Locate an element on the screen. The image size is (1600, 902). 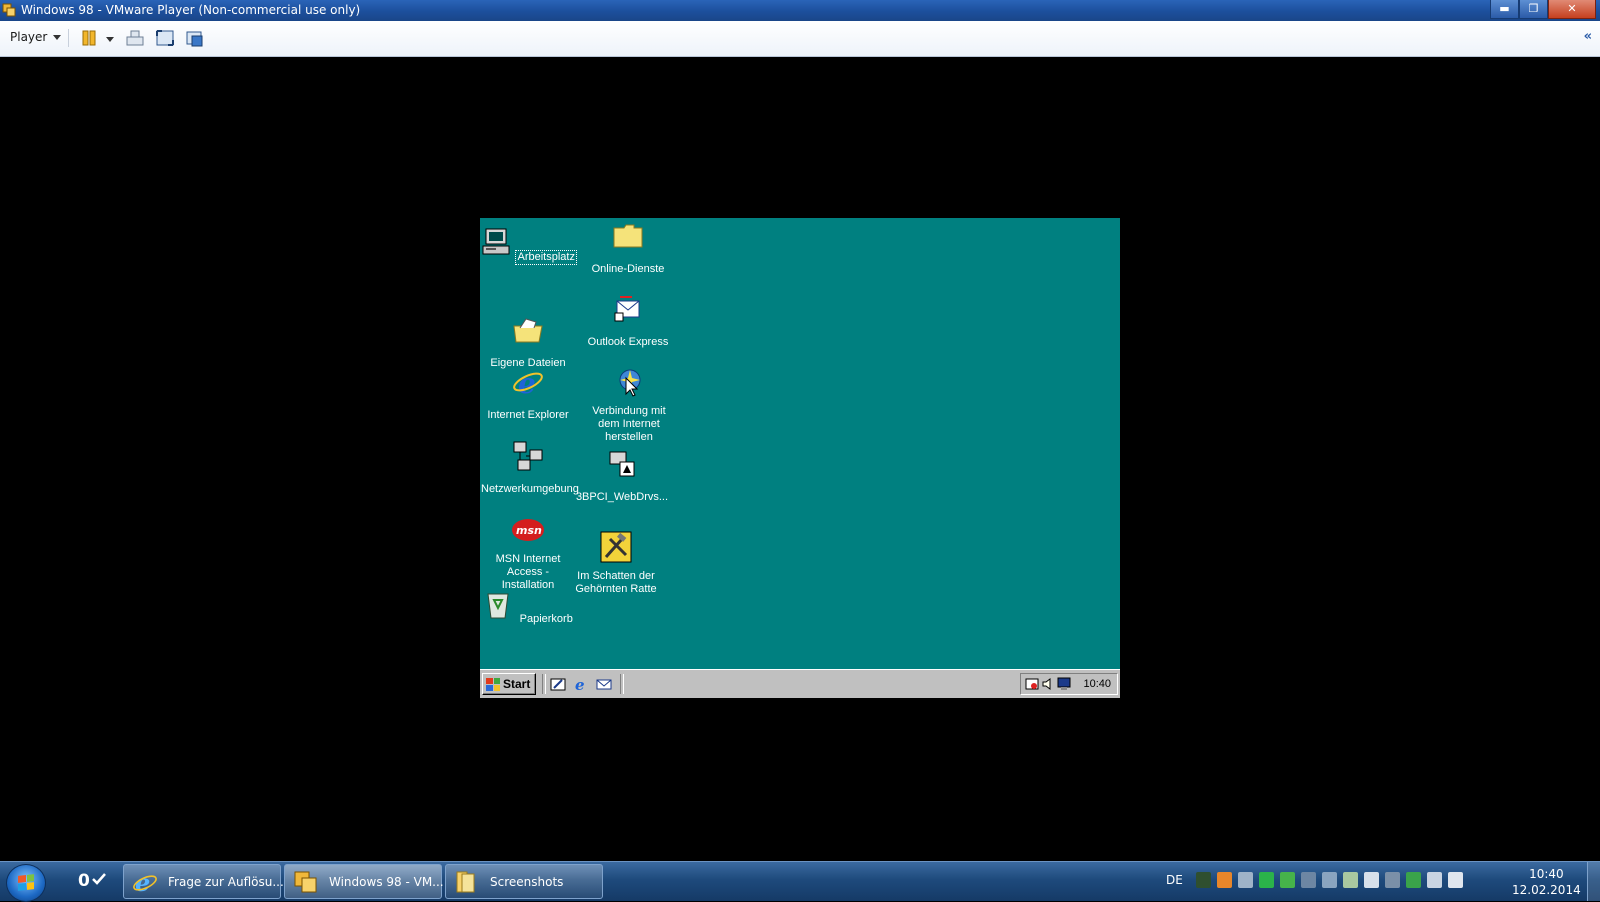
media-icon is located at coordinates (1203, 880).